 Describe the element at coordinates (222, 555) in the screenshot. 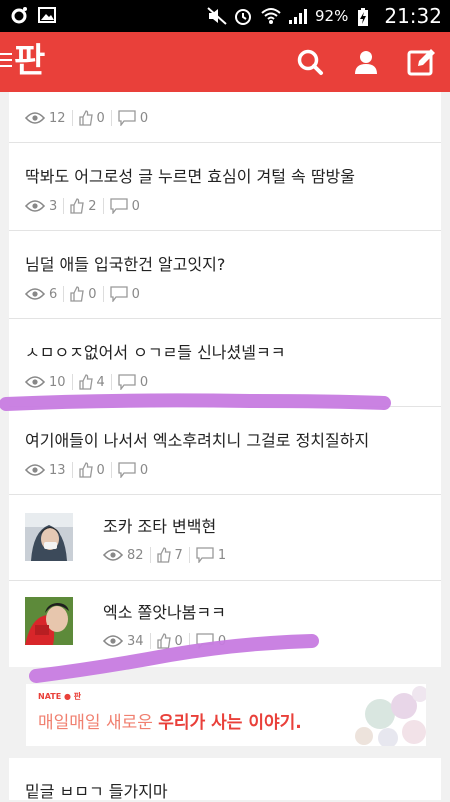

I see `comment-count: 1` at that location.